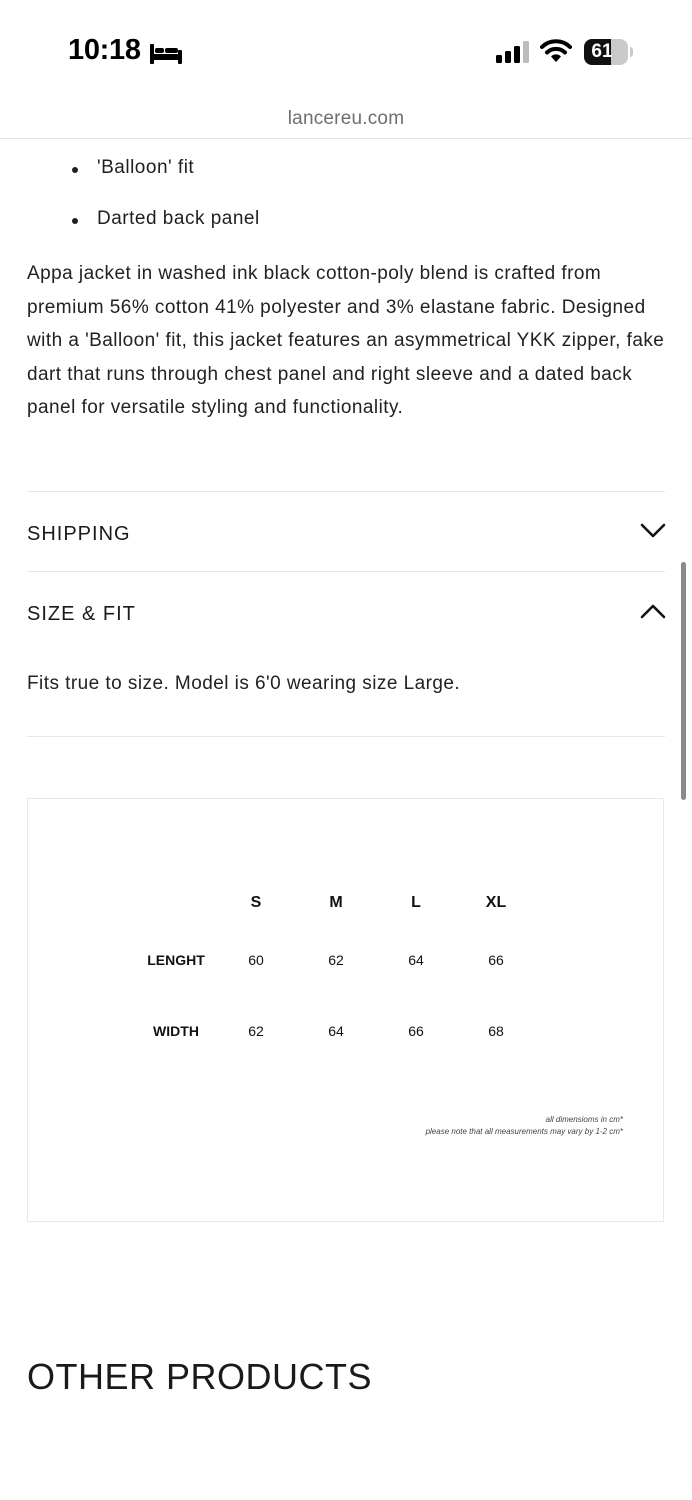  What do you see at coordinates (256, 960) in the screenshot?
I see `table-cell: 60` at bounding box center [256, 960].